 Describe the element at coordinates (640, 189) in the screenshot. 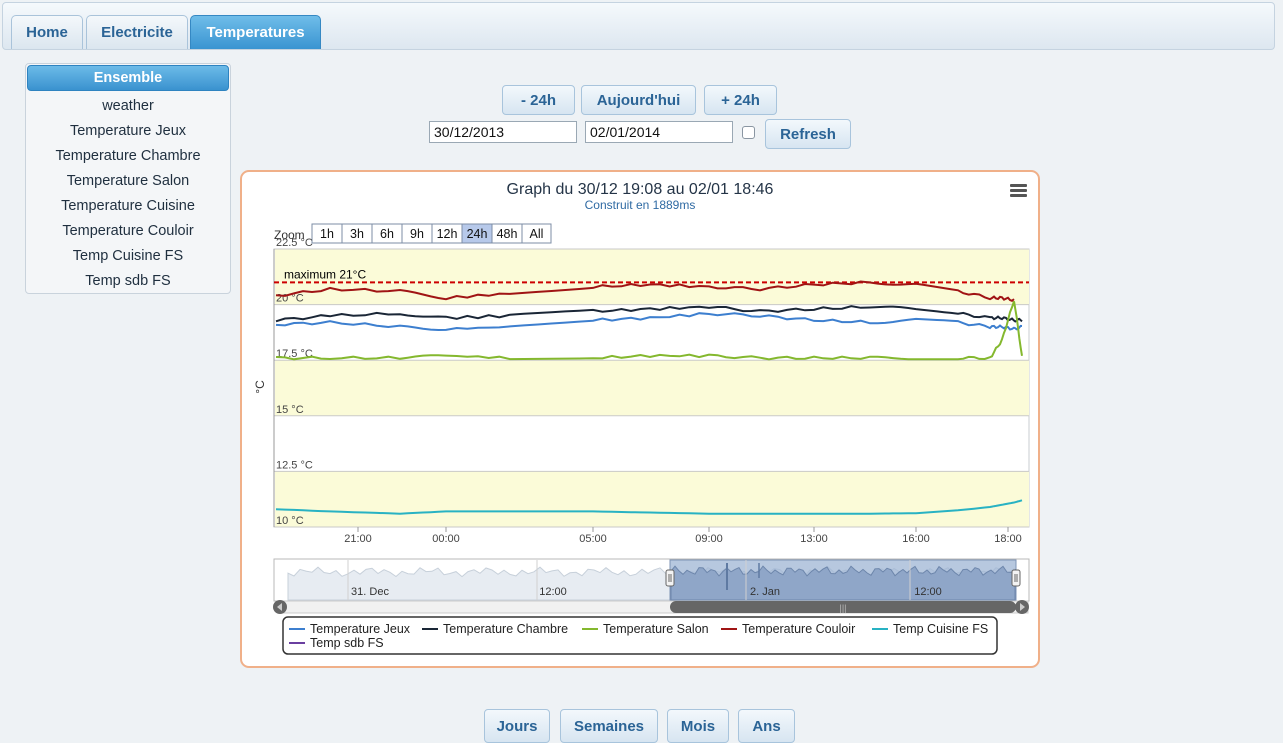

I see `chart-title: Graph du 30/12 19:08 au 02/01 18:46` at that location.